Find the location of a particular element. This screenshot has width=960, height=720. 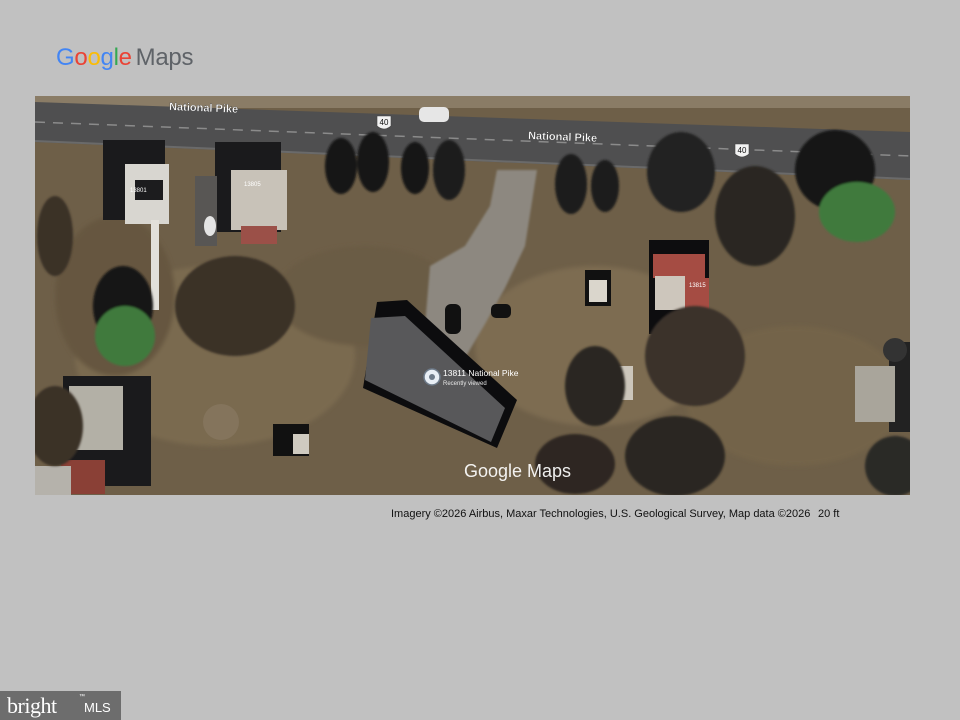

pin-subtitle-label: Recently viewed is located at coordinates (465, 384).